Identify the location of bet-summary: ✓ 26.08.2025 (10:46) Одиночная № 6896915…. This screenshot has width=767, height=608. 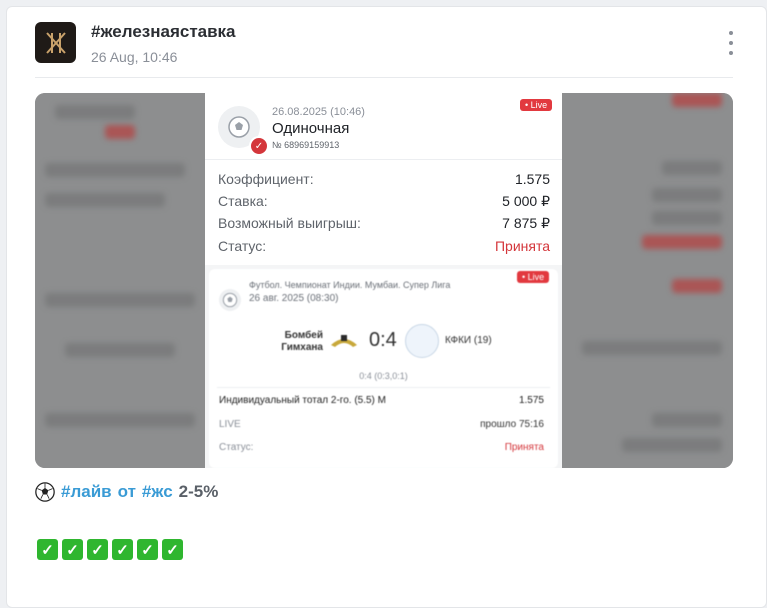
(383, 178).